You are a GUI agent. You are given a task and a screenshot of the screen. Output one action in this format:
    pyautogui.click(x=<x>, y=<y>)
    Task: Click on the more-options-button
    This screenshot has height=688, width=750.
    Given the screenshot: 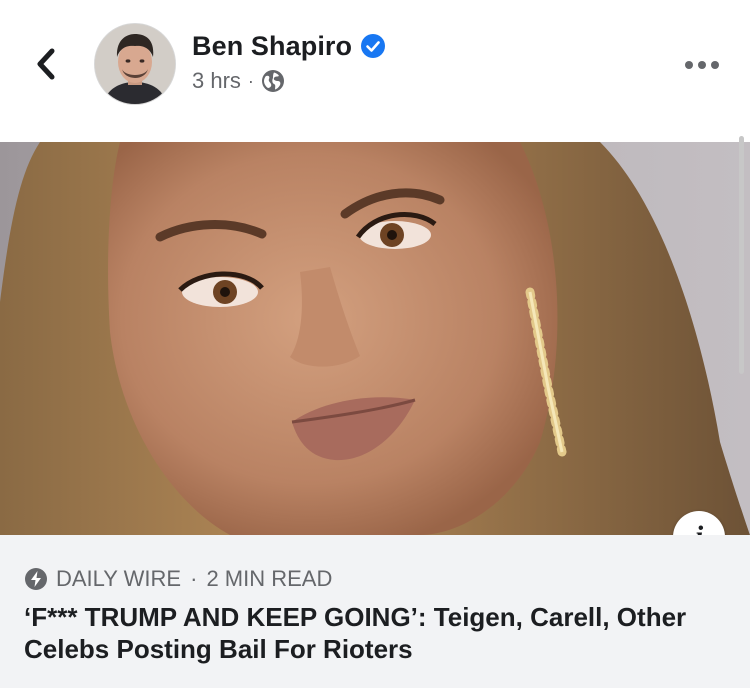 What is the action you would take?
    pyautogui.click(x=702, y=65)
    